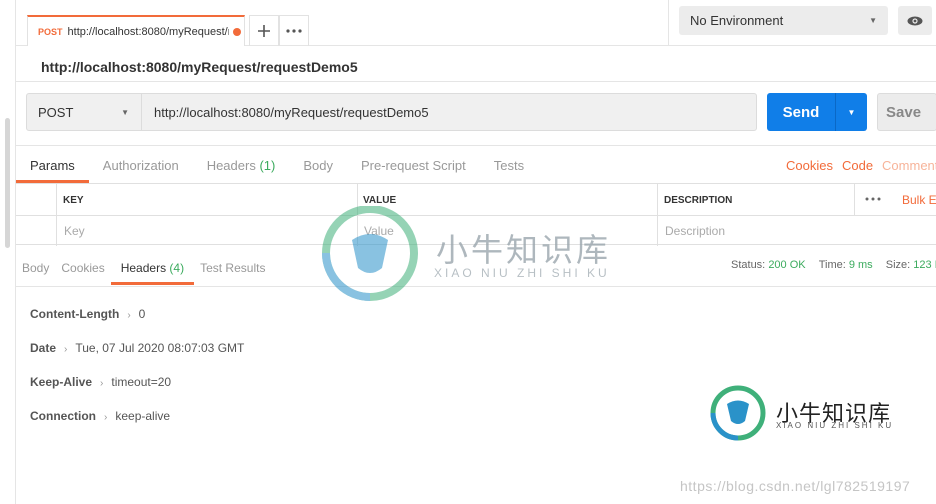 The height and width of the screenshot is (504, 936). Describe the element at coordinates (906, 112) in the screenshot. I see `save-button: Save` at that location.